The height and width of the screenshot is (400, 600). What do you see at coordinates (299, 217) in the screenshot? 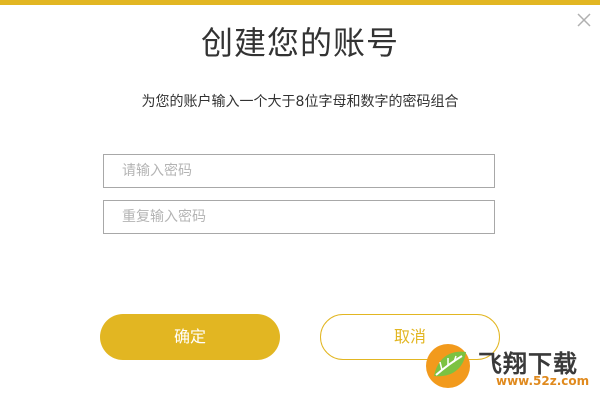
I see `password-repeat-input` at bounding box center [299, 217].